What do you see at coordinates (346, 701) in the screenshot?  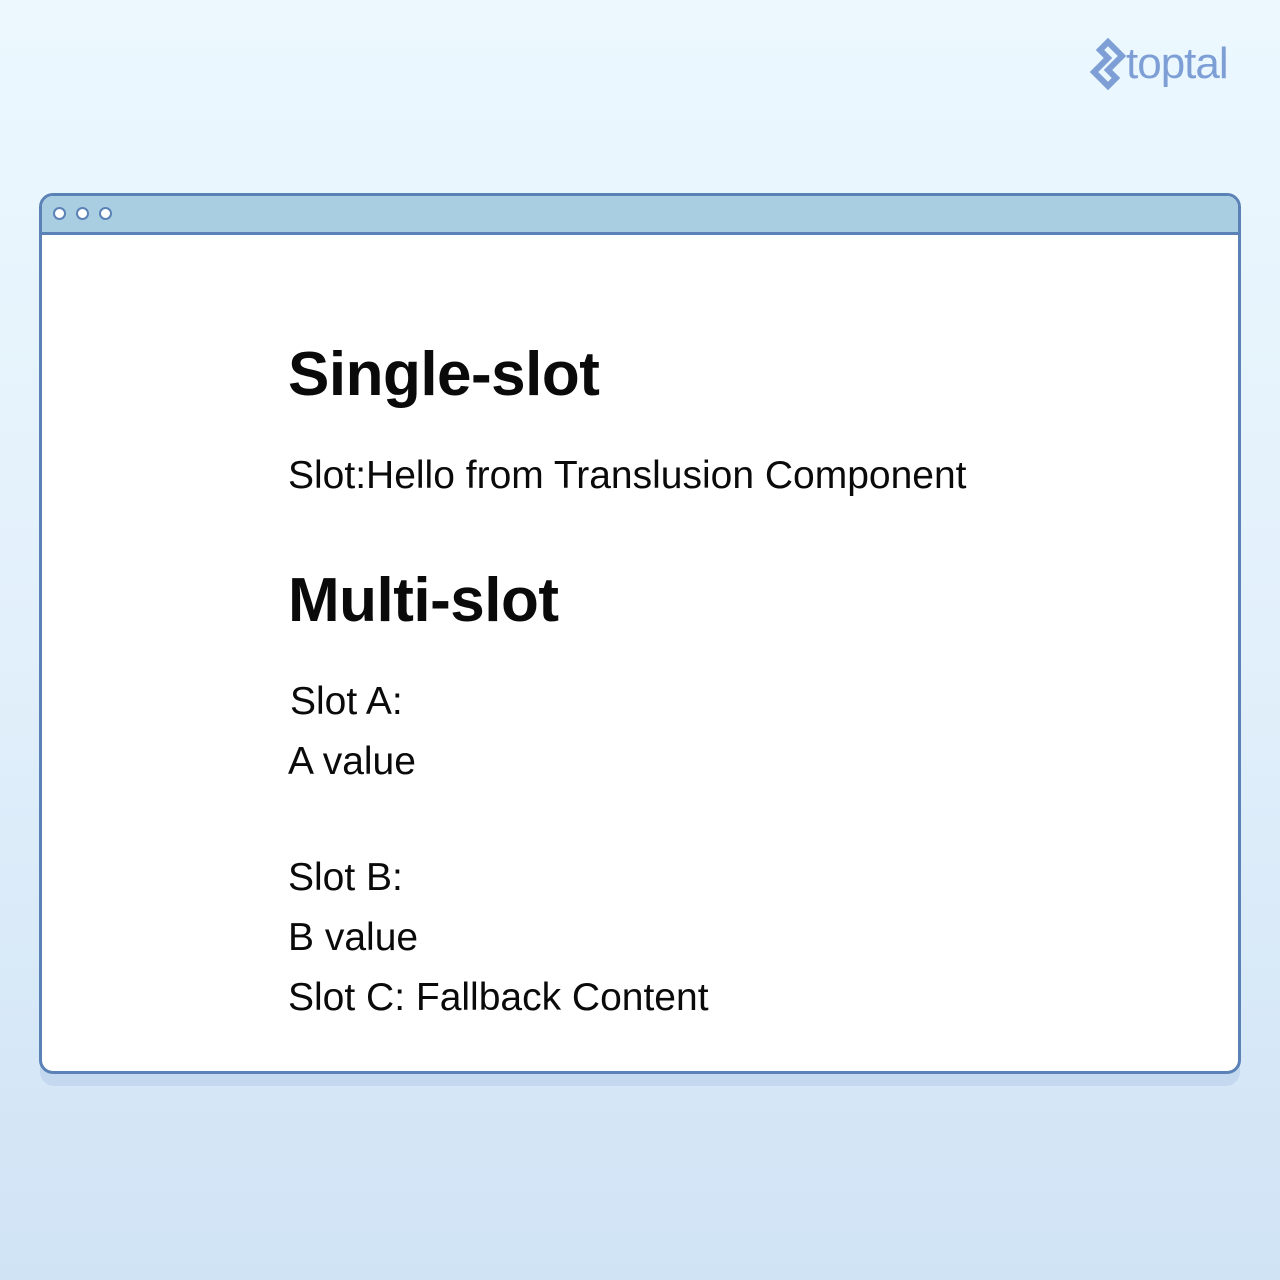 I see `slot-a-label: Slot A:` at bounding box center [346, 701].